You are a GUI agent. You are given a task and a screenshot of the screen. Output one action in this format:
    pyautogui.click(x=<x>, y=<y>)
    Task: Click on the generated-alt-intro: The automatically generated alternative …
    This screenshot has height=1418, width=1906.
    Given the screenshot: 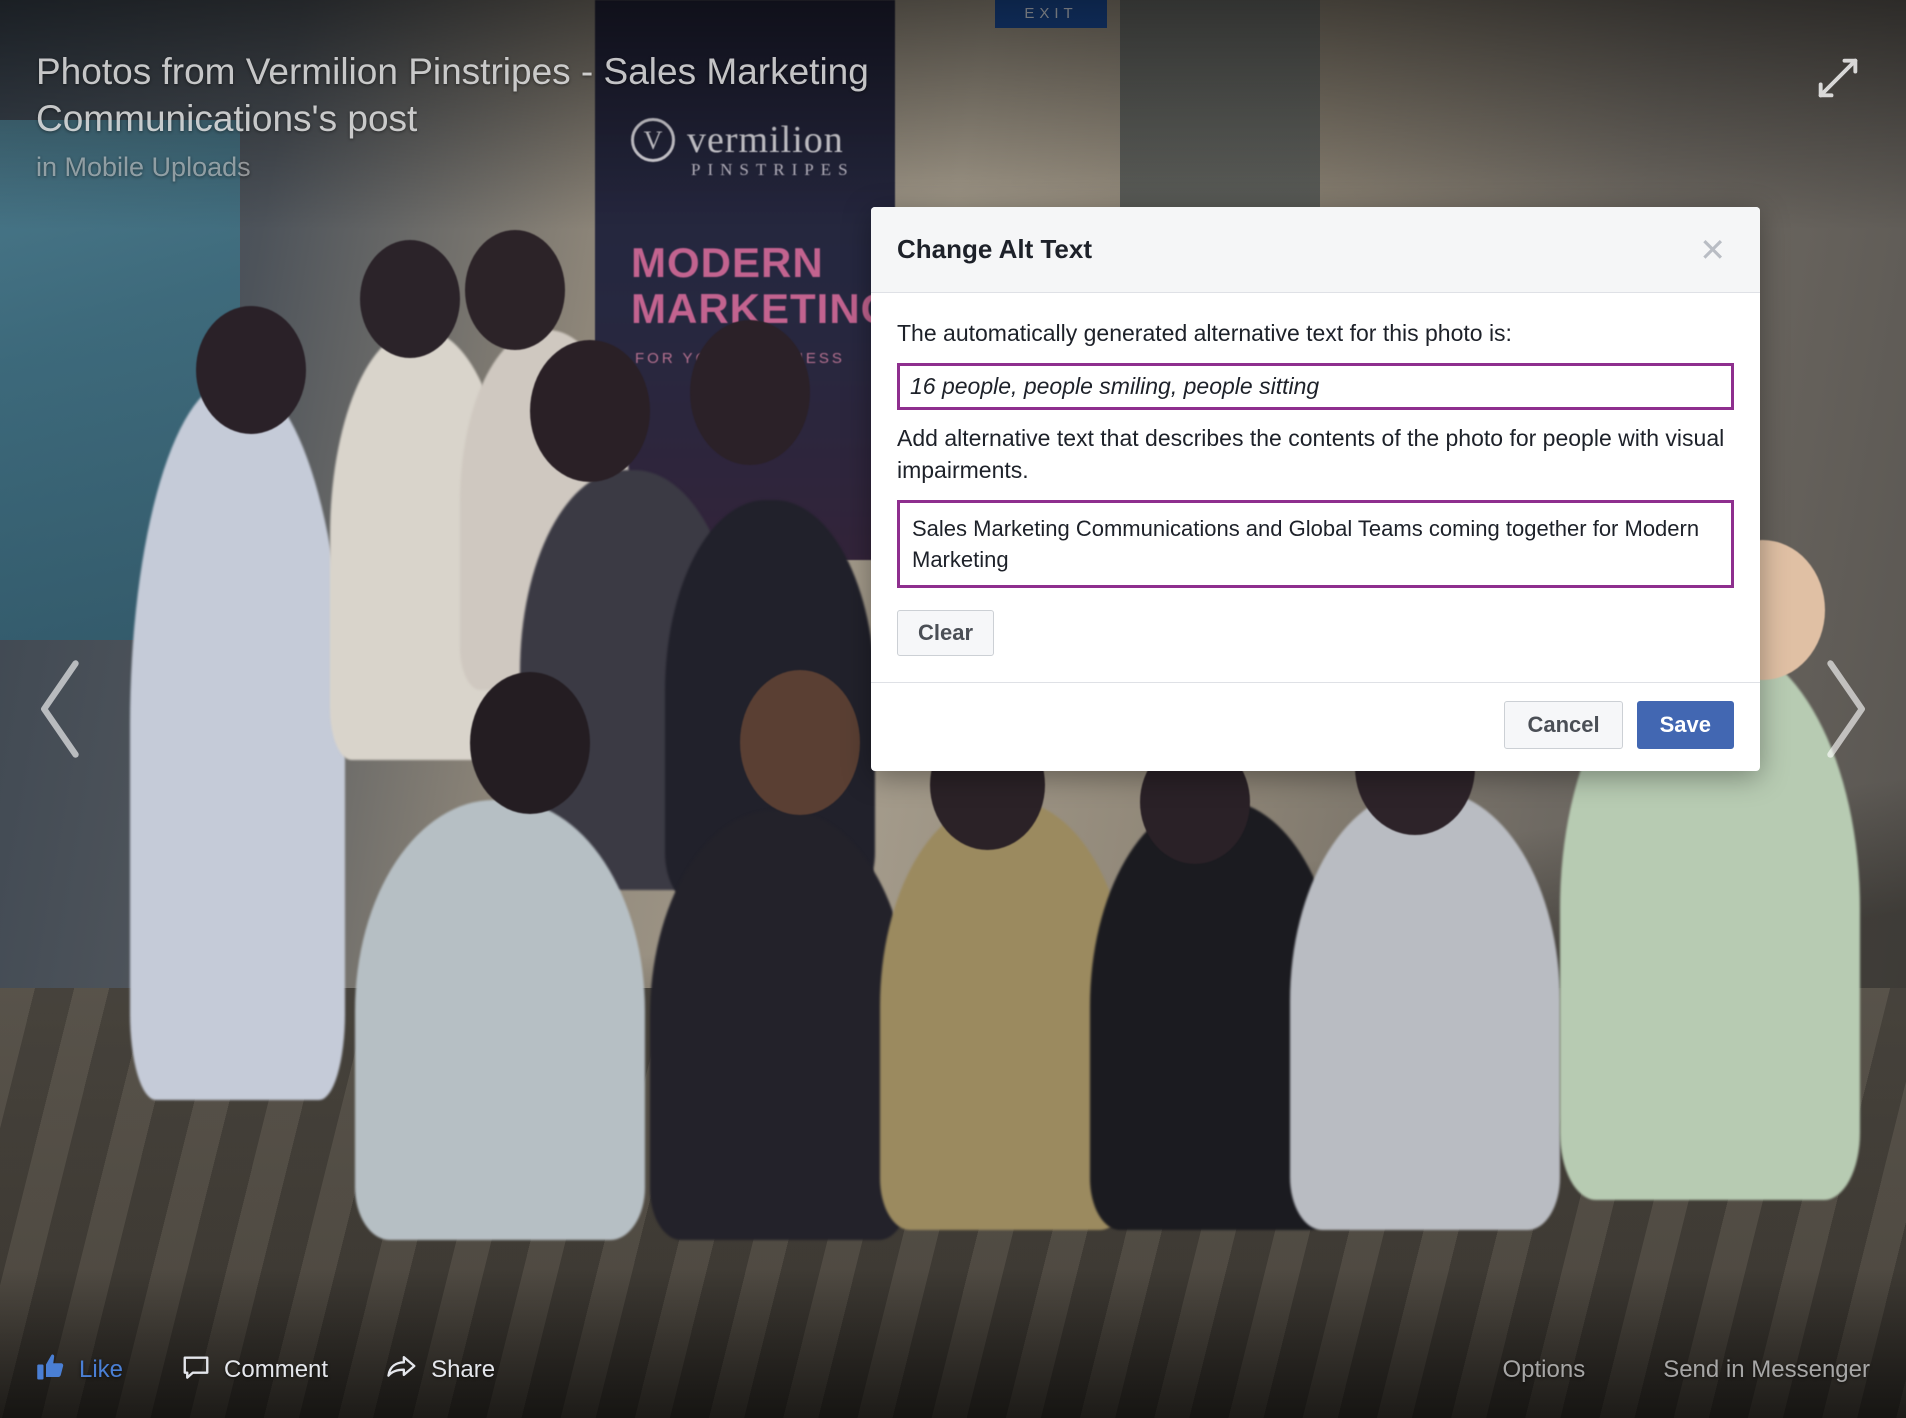 What is the action you would take?
    pyautogui.click(x=1204, y=333)
    